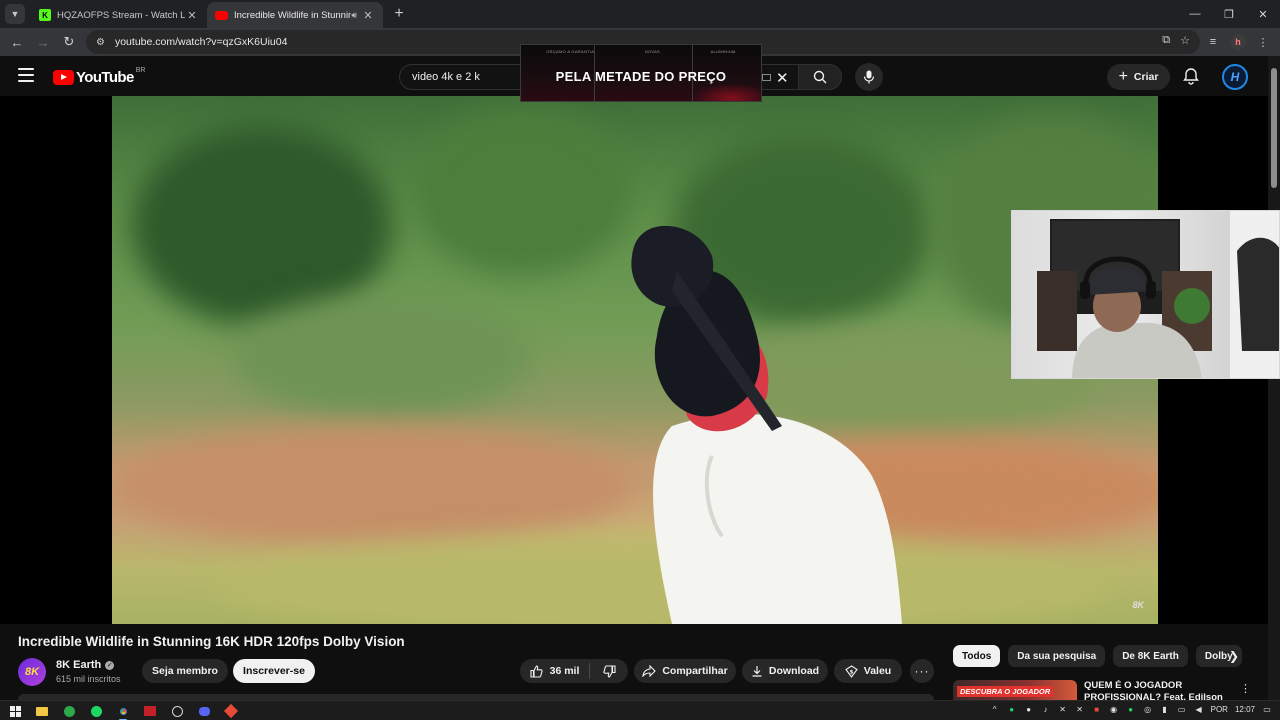 The width and height of the screenshot is (1280, 720). What do you see at coordinates (17, 42) in the screenshot?
I see `back-button: ←` at bounding box center [17, 42].